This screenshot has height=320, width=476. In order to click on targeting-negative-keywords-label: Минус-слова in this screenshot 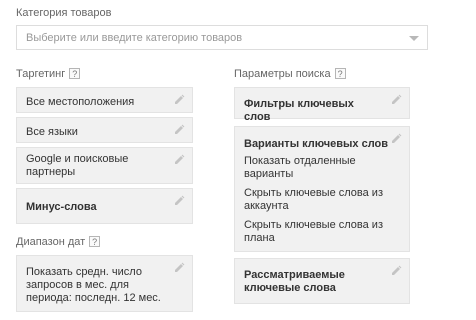, I will do `click(61, 207)`.